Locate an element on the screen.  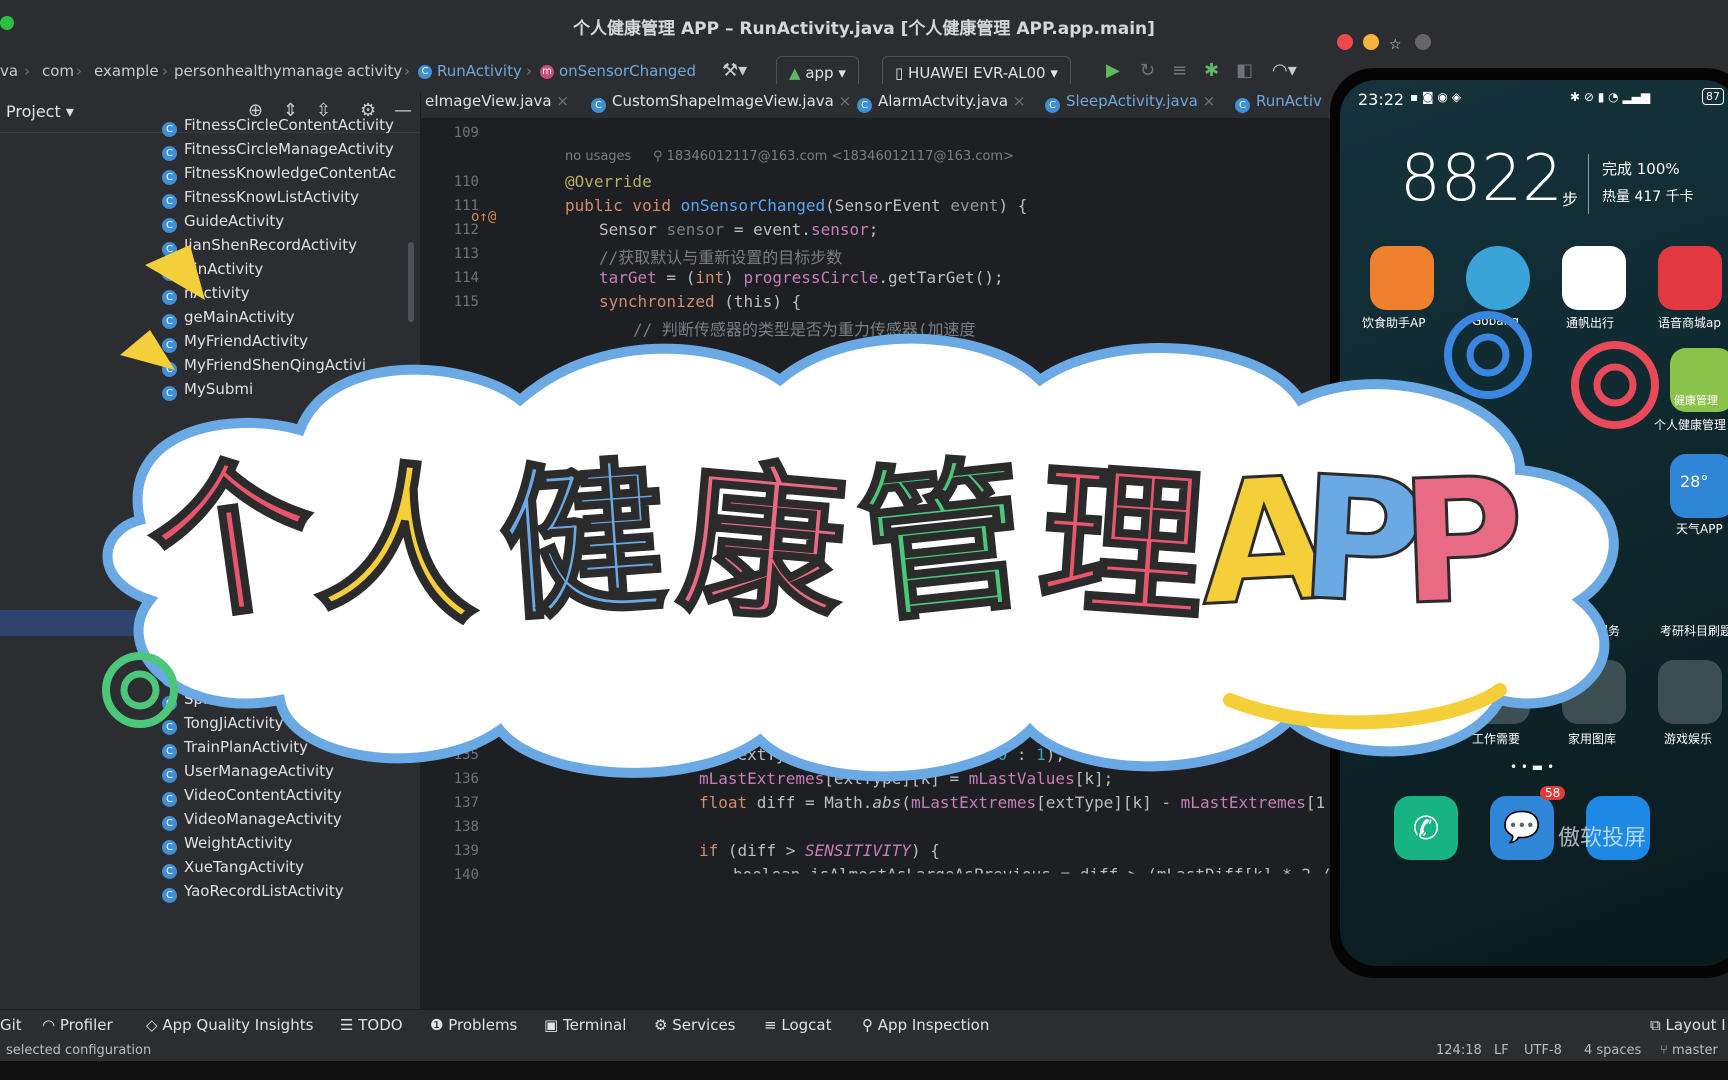
git-branch-label: master is located at coordinates (1694, 1050).